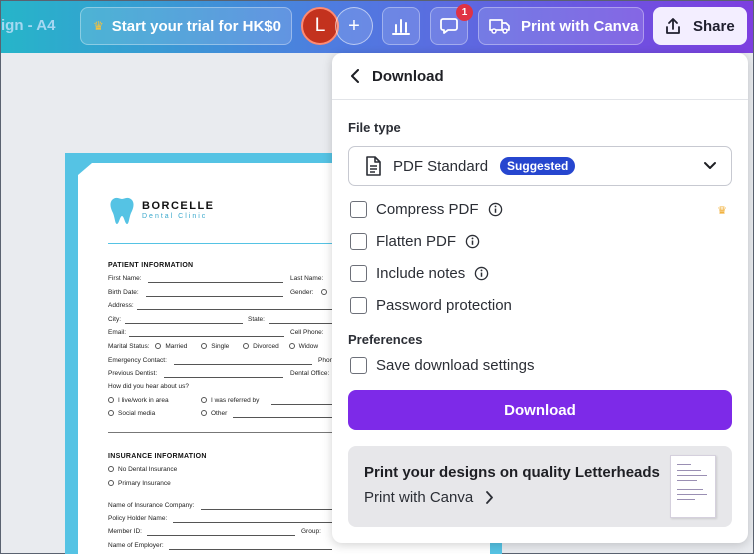 The height and width of the screenshot is (554, 754). I want to click on print-with-canva-button: Print with Canva, so click(561, 26).